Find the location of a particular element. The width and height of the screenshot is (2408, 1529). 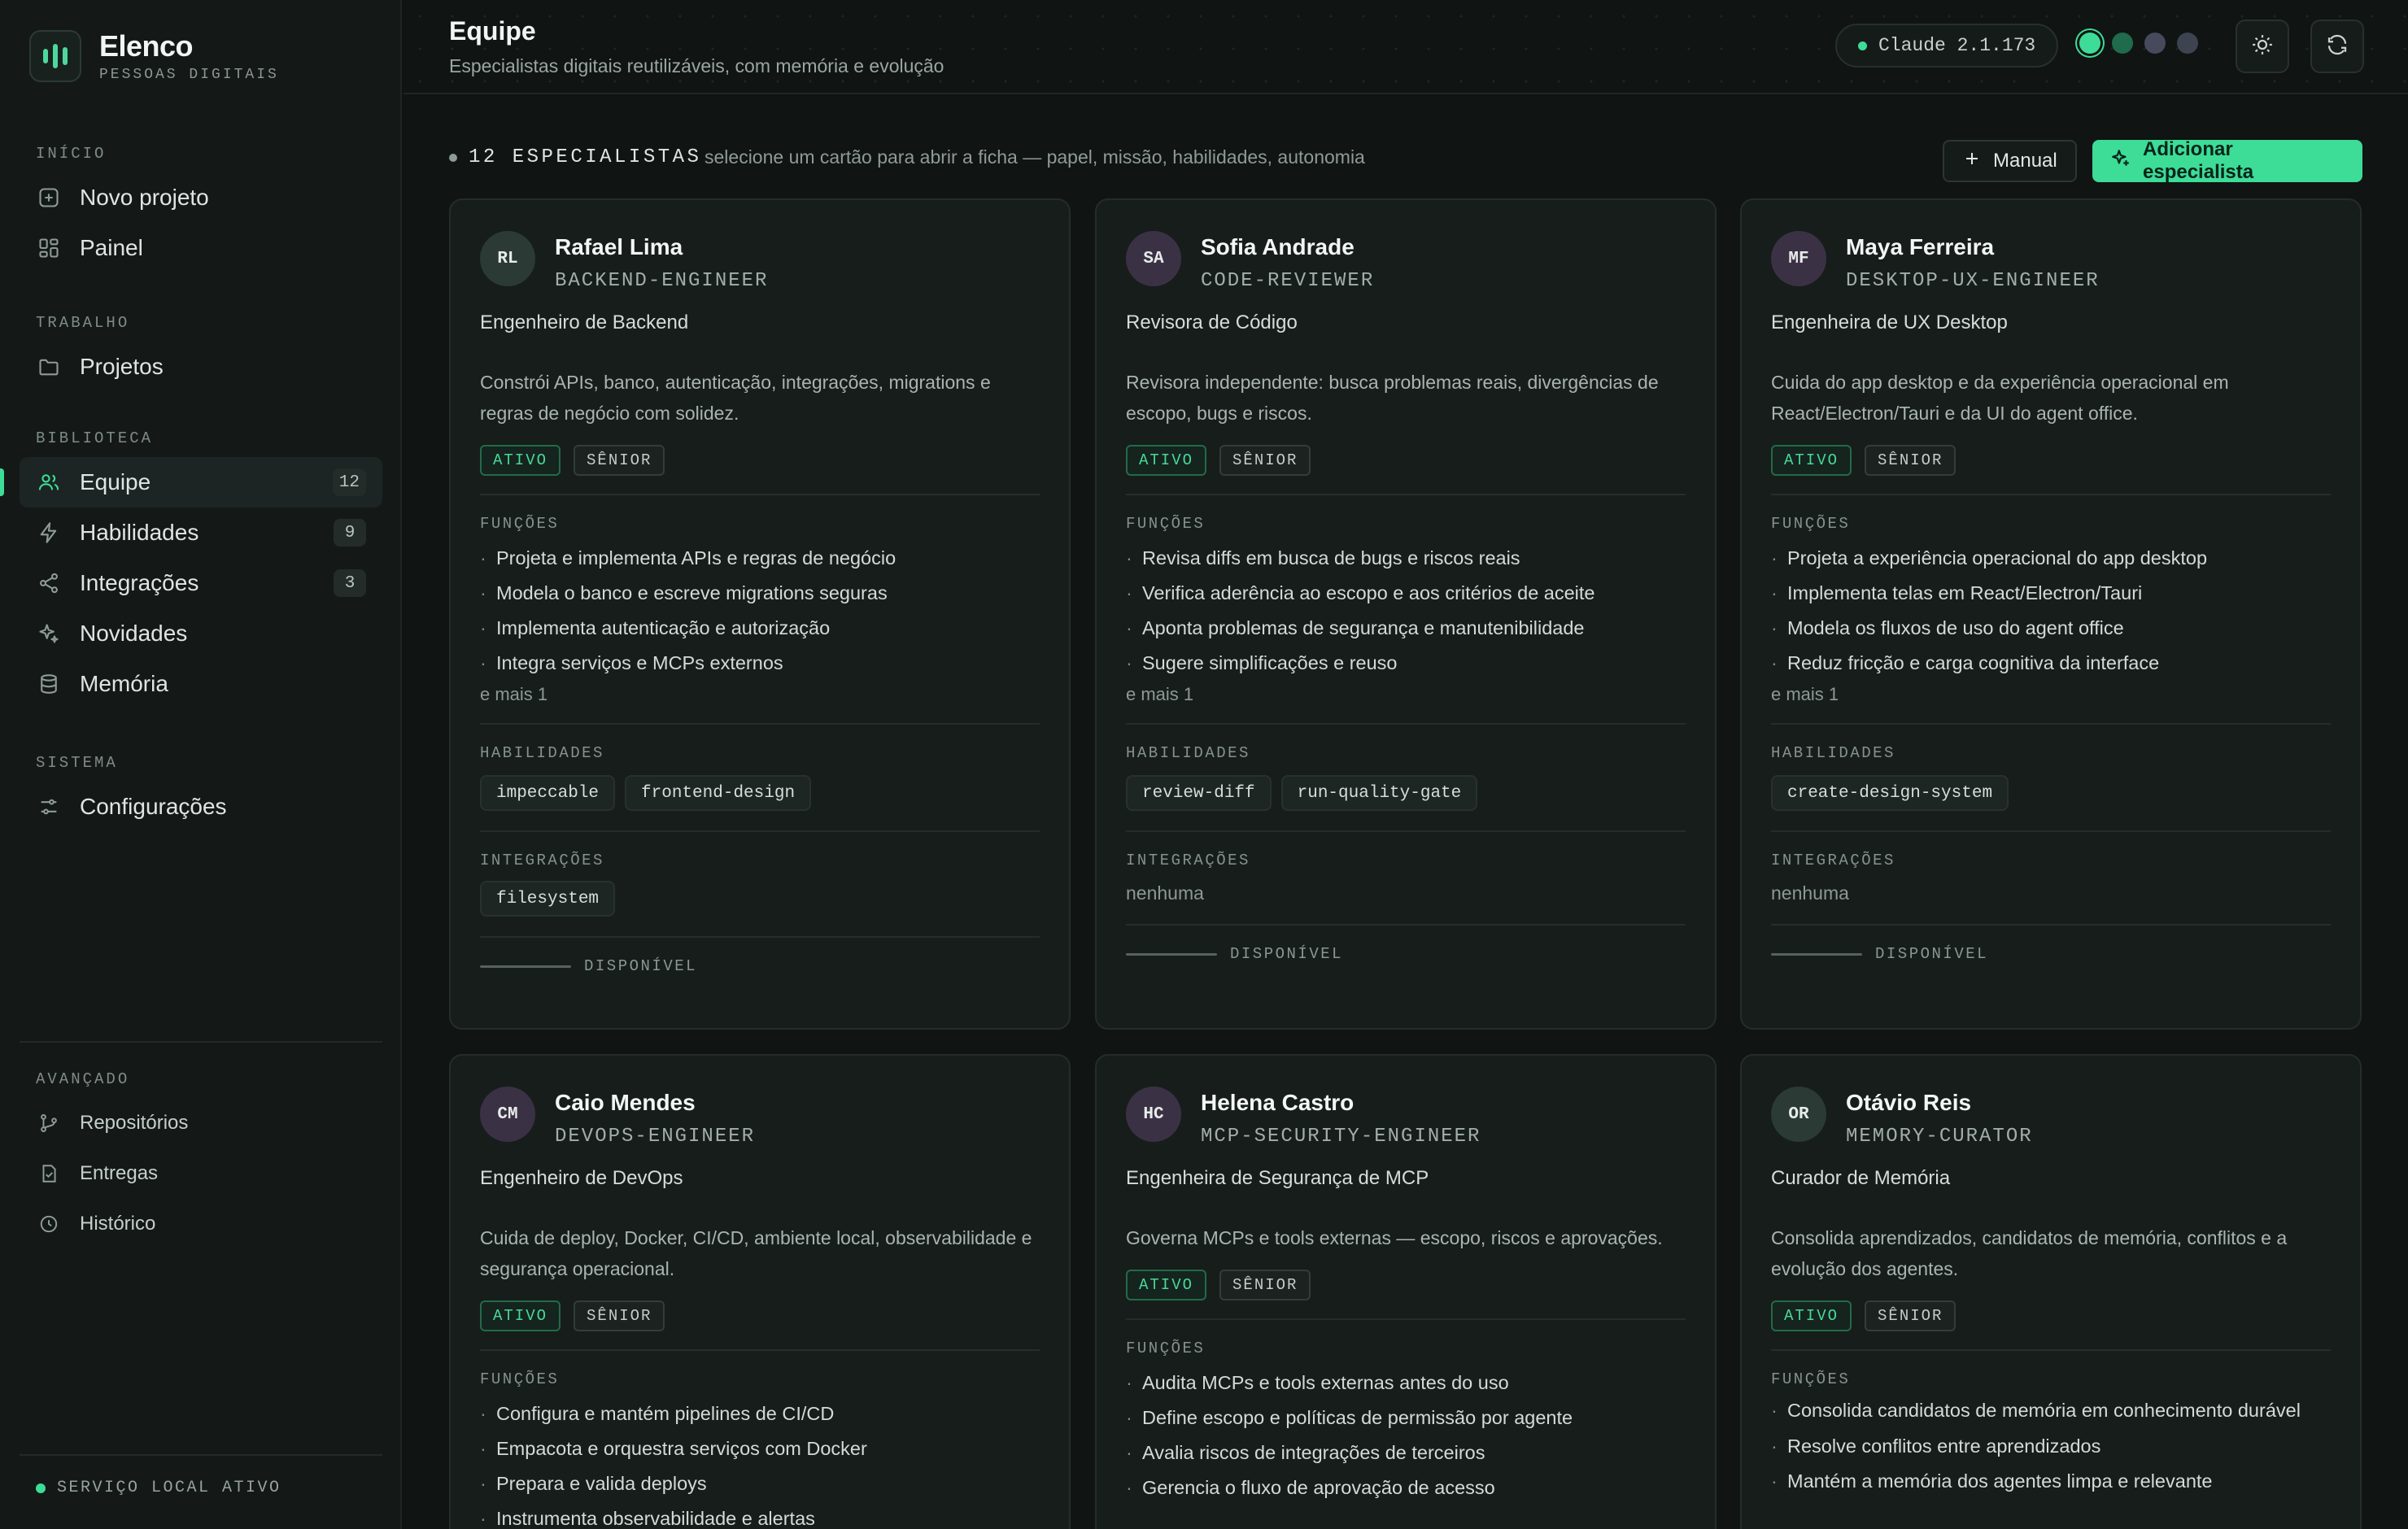

plus-icon is located at coordinates (1972, 161).